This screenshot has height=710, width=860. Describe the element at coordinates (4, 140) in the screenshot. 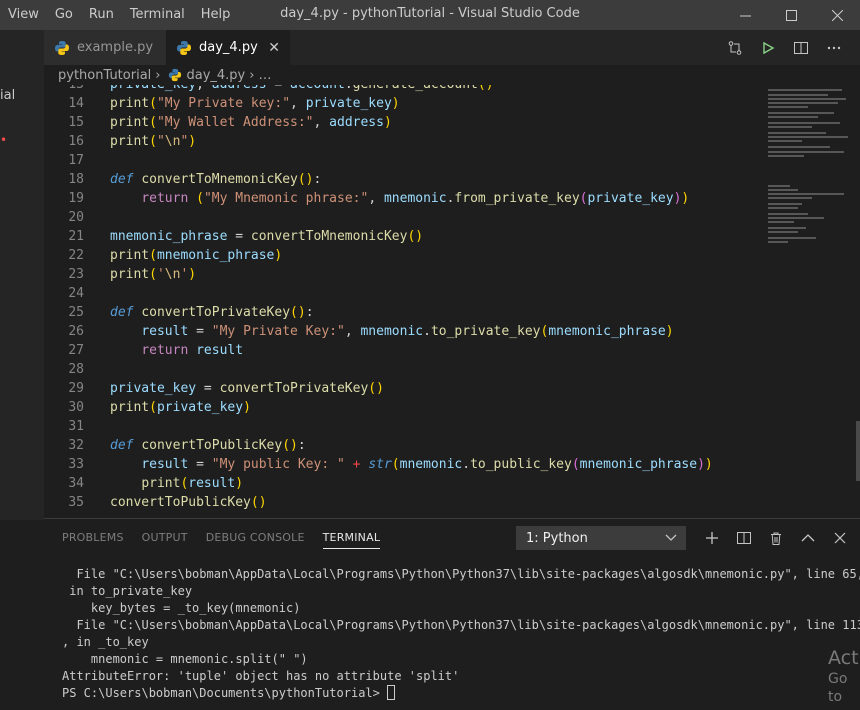

I see `error-marker: •` at that location.